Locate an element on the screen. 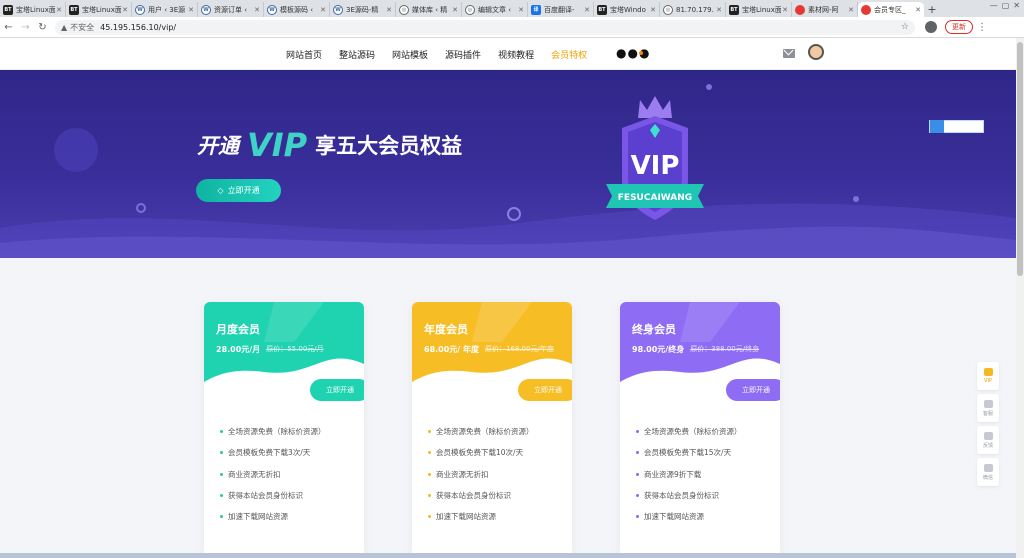  browser-tab-active: 会员专区_ ✕ is located at coordinates (891, 9).